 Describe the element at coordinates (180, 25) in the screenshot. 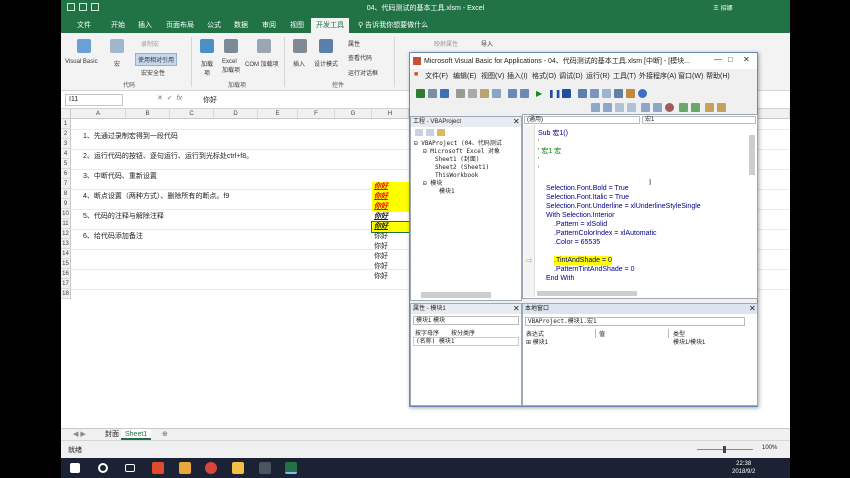

I see `tab-page-layout: 页面布局` at that location.